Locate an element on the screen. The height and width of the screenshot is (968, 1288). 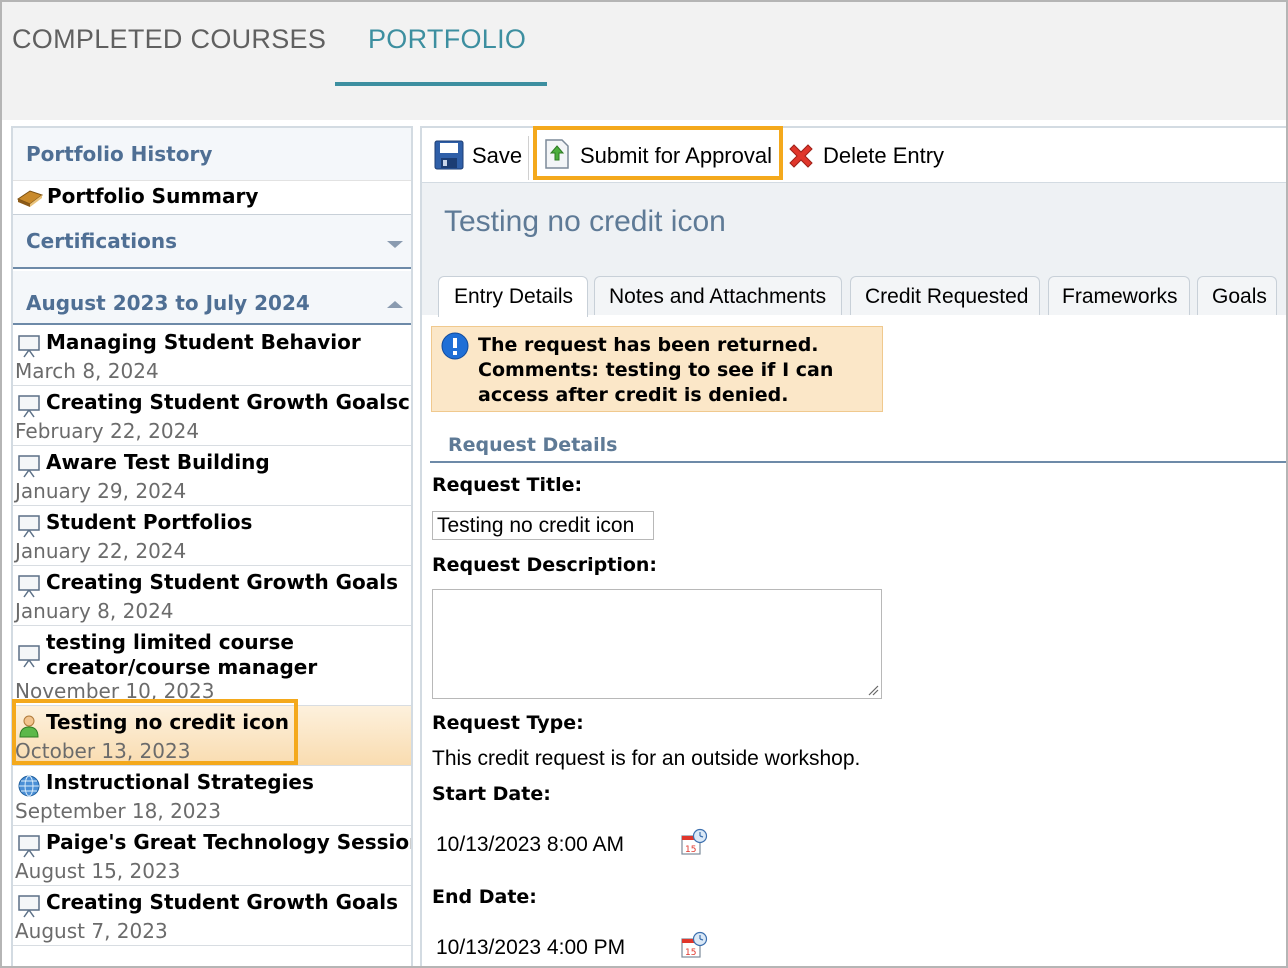
tab-label: Notes and Attachments is located at coordinates (718, 296).